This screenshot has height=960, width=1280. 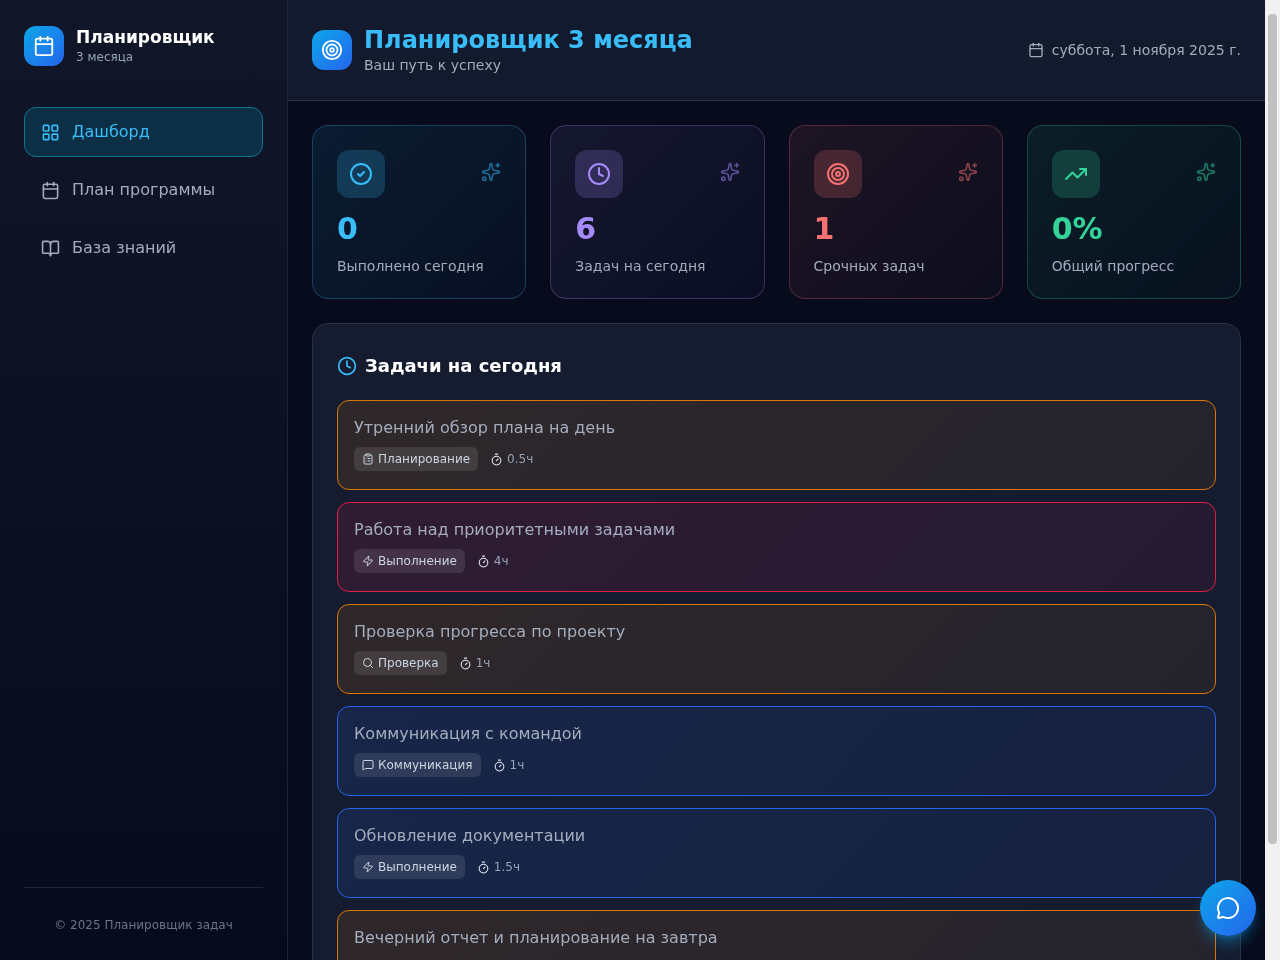 I want to click on task-title: Коммуникация с командой, so click(x=468, y=734).